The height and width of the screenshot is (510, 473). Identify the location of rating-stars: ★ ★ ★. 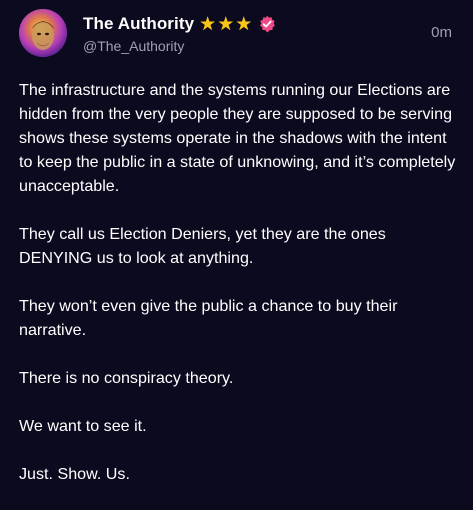
(226, 24).